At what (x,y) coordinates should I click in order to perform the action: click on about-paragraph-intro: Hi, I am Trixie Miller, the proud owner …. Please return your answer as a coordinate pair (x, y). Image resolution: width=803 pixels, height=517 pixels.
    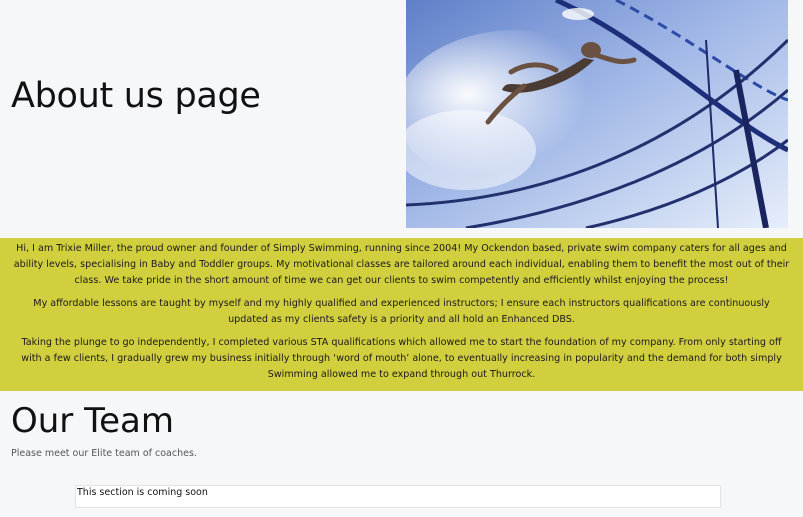
    Looking at the image, I should click on (401, 264).